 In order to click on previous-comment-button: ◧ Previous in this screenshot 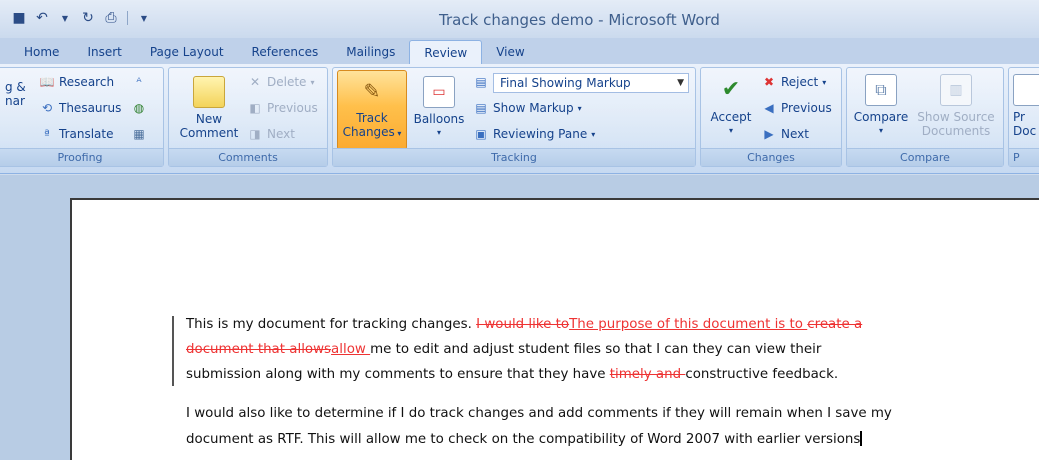, I will do `click(282, 108)`.